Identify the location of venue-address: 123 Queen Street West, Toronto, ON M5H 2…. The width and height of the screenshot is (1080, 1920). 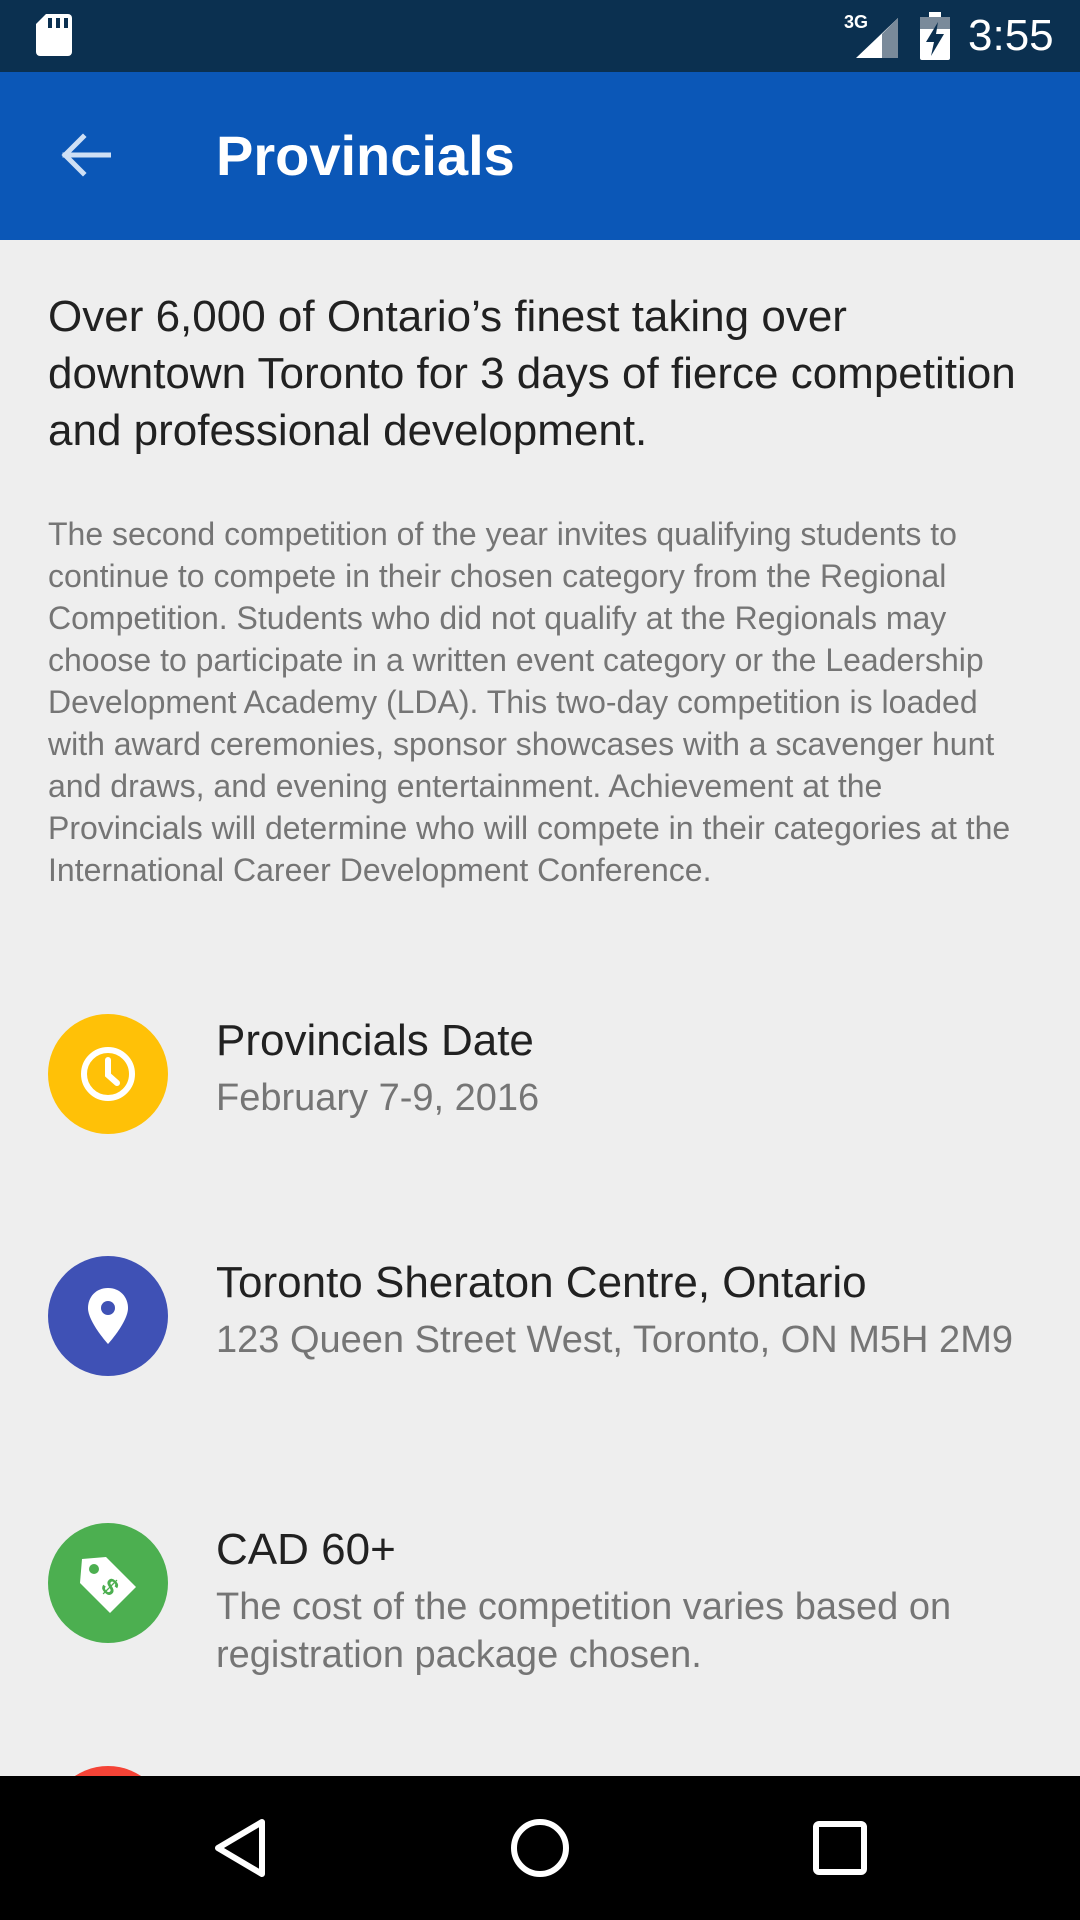
(614, 1340).